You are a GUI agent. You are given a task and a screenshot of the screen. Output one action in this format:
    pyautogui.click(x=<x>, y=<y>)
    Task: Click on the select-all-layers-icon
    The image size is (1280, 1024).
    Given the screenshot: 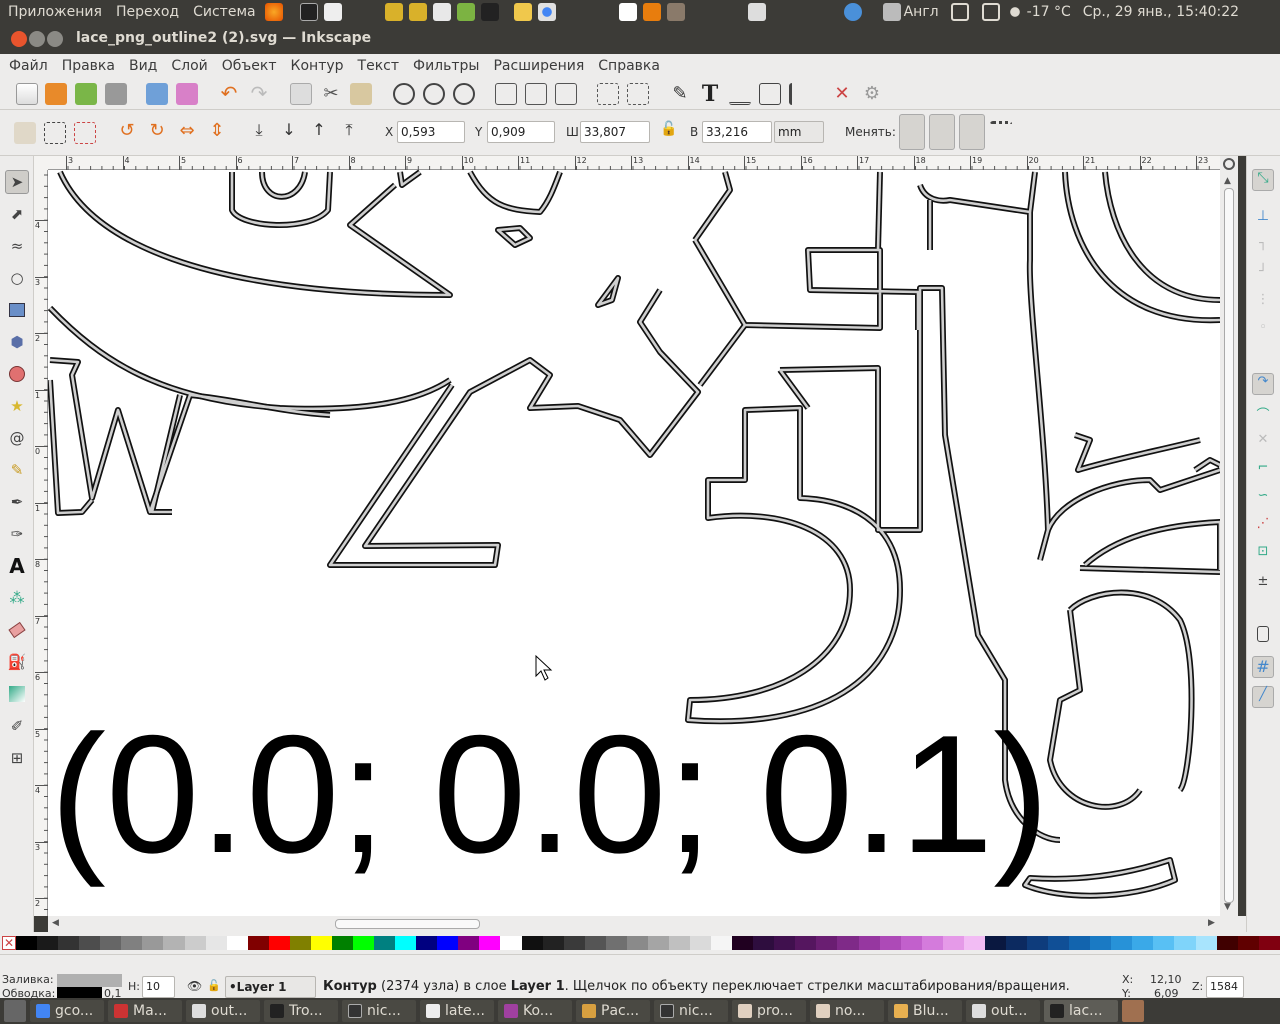 What is the action you would take?
    pyautogui.click(x=55, y=133)
    